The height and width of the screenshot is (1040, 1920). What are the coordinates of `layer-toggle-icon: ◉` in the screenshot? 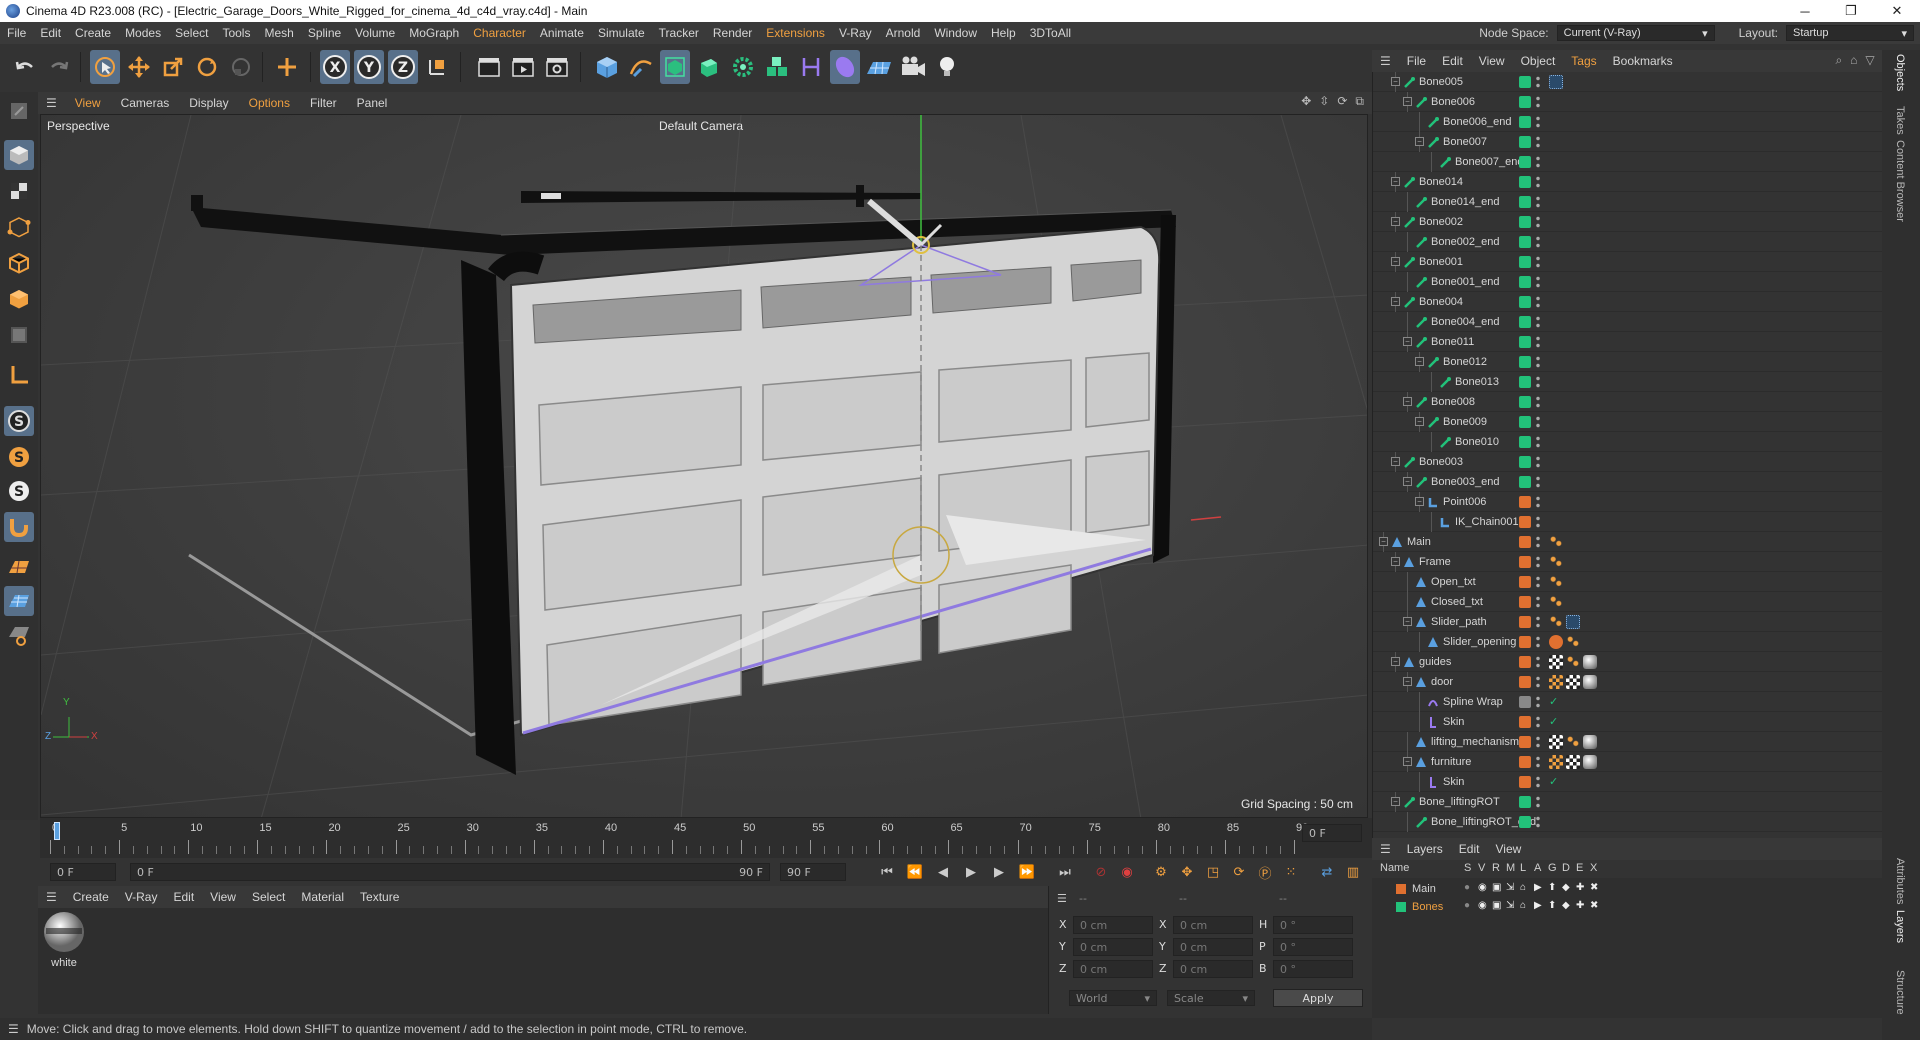 It's located at (1482, 887).